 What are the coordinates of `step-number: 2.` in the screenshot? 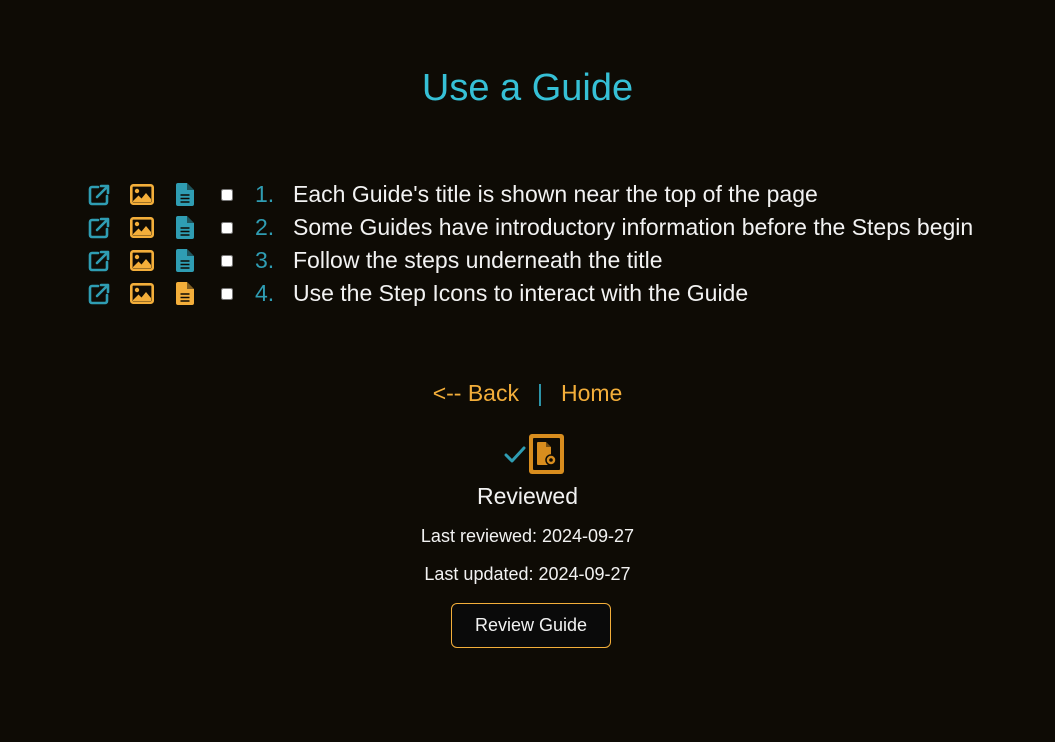 It's located at (265, 227).